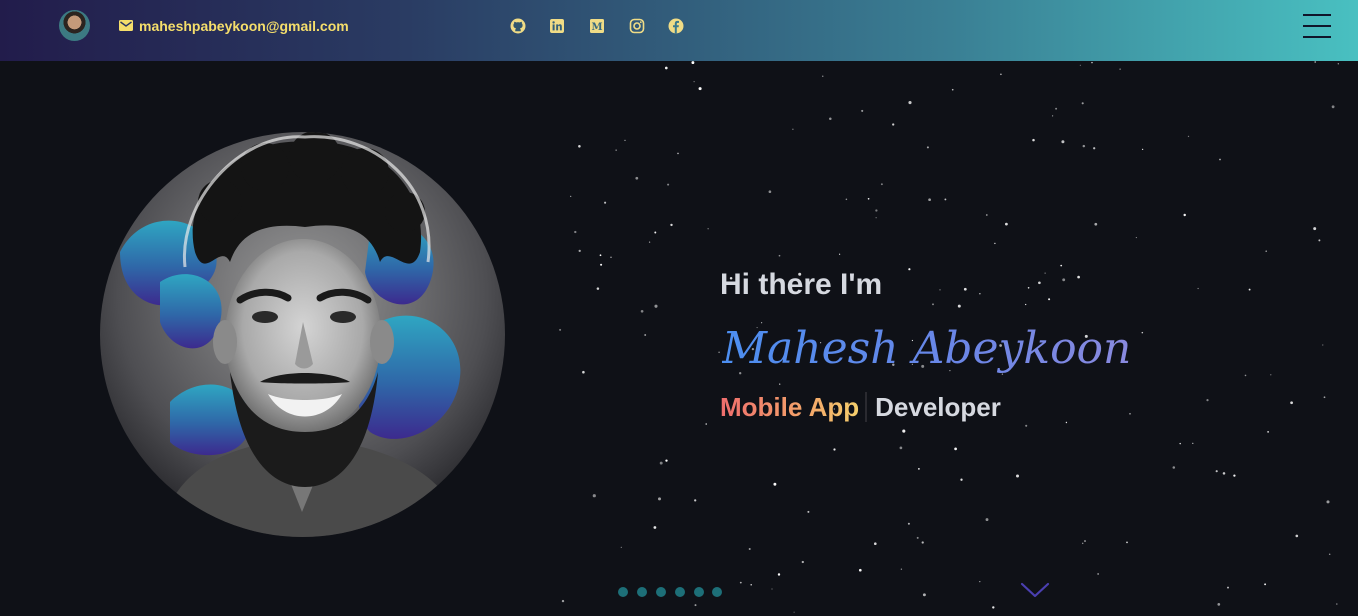 The height and width of the screenshot is (616, 1358). Describe the element at coordinates (557, 26) in the screenshot. I see `linkedin-icon` at that location.